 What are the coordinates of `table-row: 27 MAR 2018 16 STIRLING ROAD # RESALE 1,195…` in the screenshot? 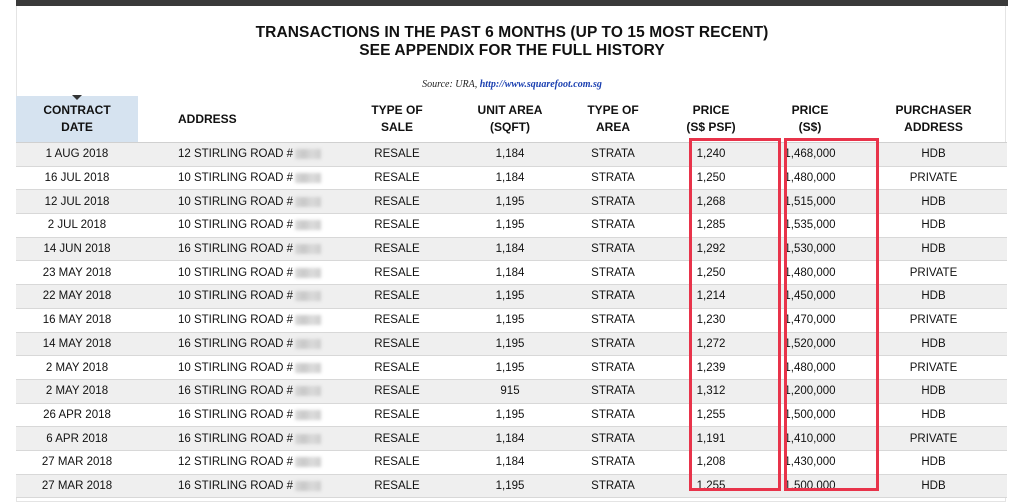 It's located at (511, 486).